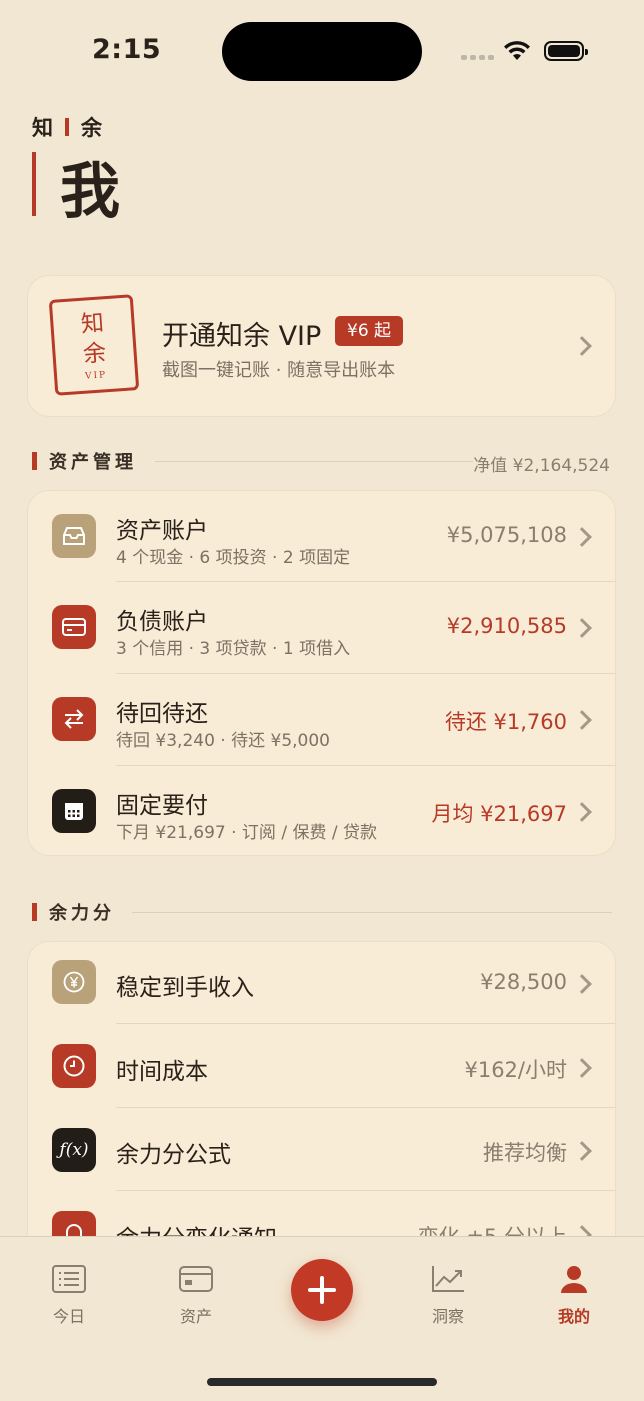 The image size is (644, 1401). I want to click on row-value: ¥5,075,108, so click(506, 535).